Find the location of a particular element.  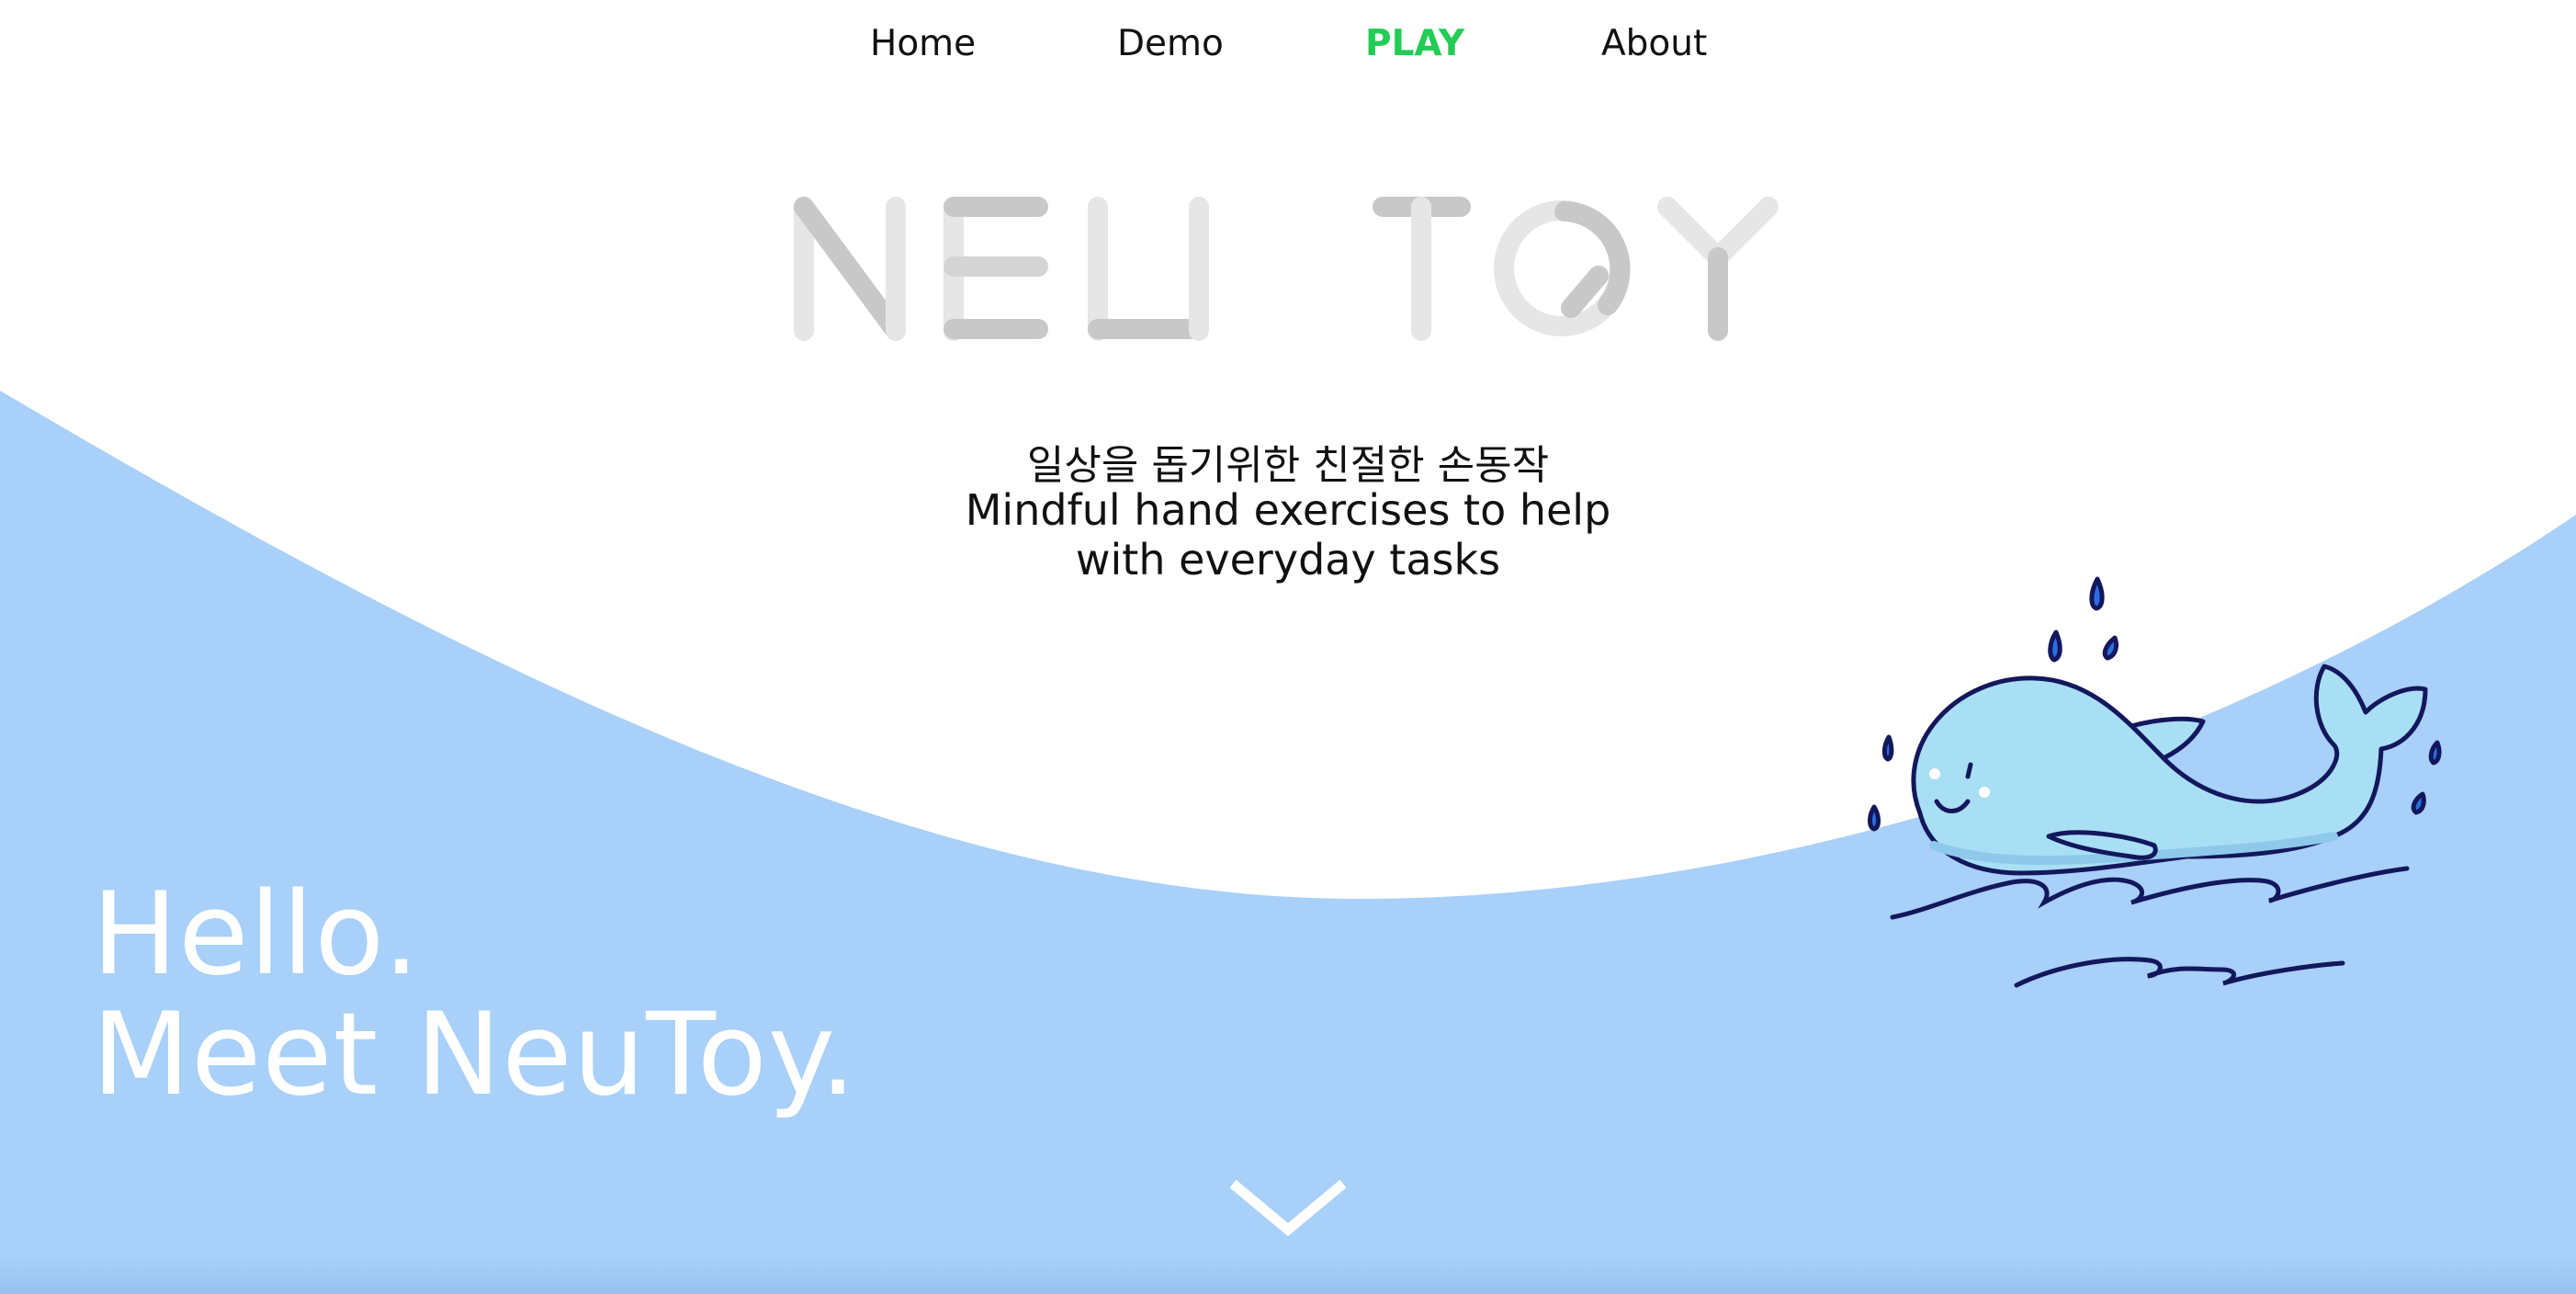

tagline-korean: 일상을 돕기위한 친절한 손동작 is located at coordinates (1288, 466).